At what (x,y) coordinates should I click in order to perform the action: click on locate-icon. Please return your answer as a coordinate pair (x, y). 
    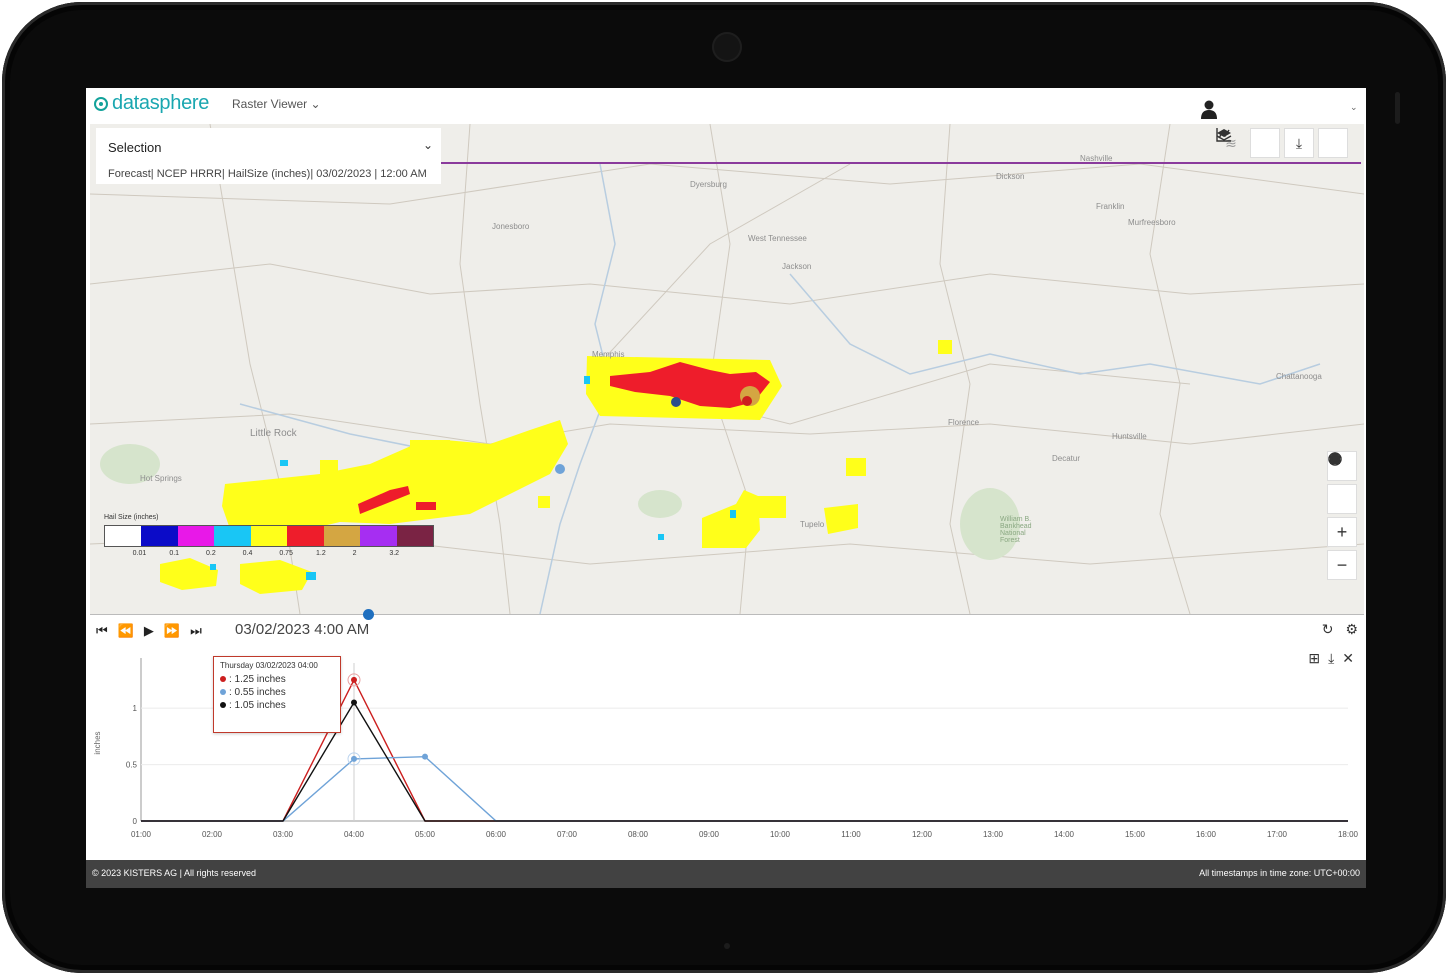
    Looking at the image, I should click on (1342, 483).